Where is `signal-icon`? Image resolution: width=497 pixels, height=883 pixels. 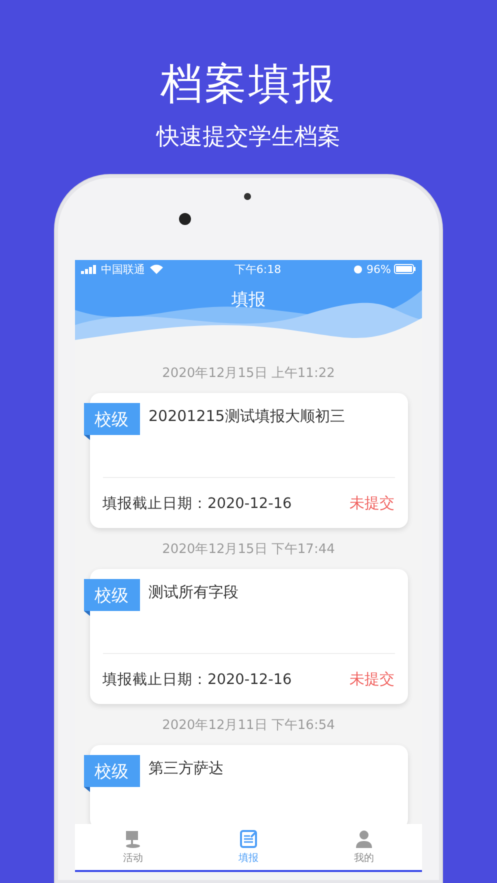
signal-icon is located at coordinates (89, 269).